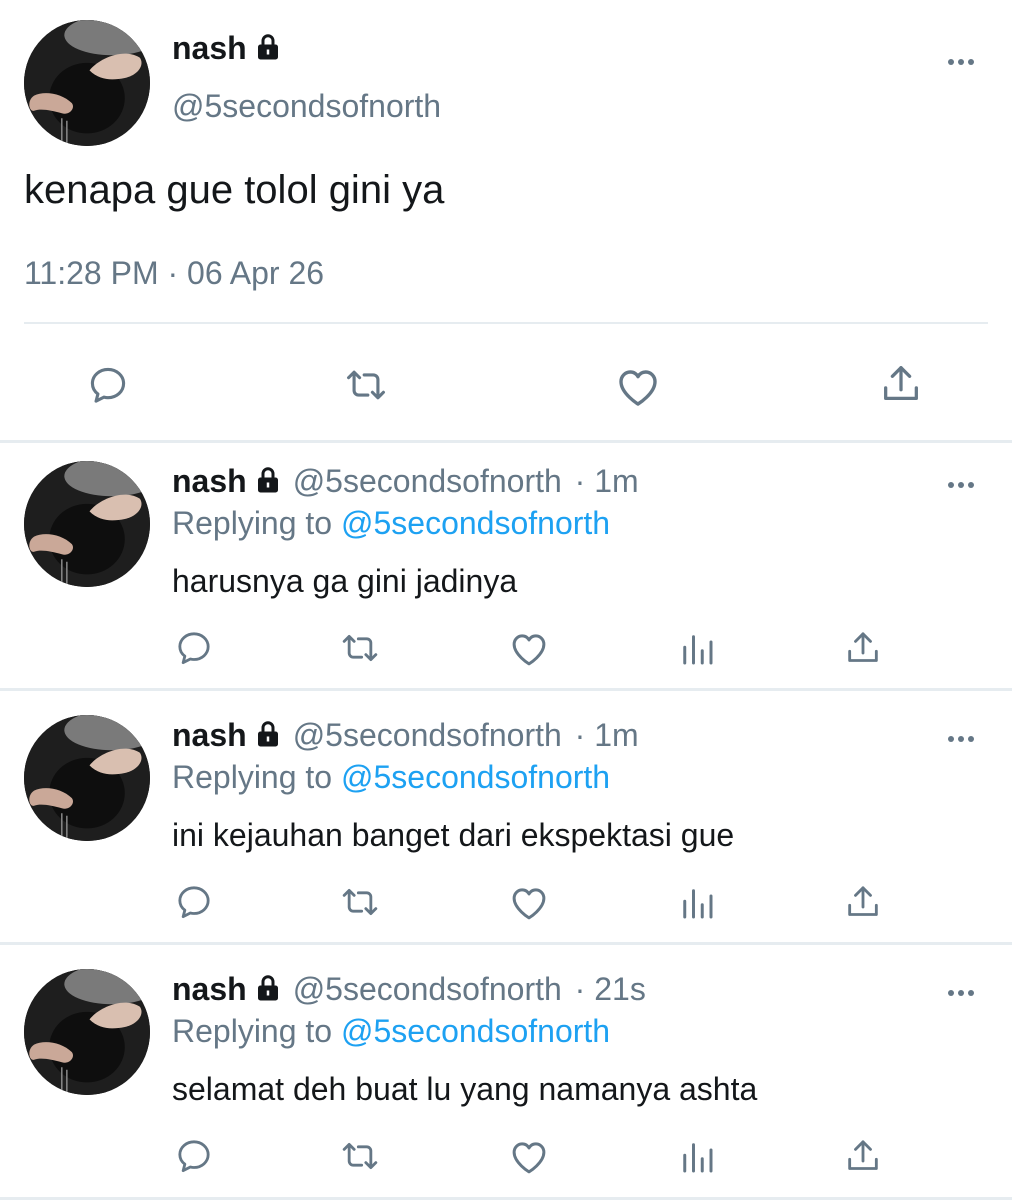 This screenshot has height=1202, width=1012. I want to click on reply-header: nash @5secondsofnorth · 21s, so click(409, 989).